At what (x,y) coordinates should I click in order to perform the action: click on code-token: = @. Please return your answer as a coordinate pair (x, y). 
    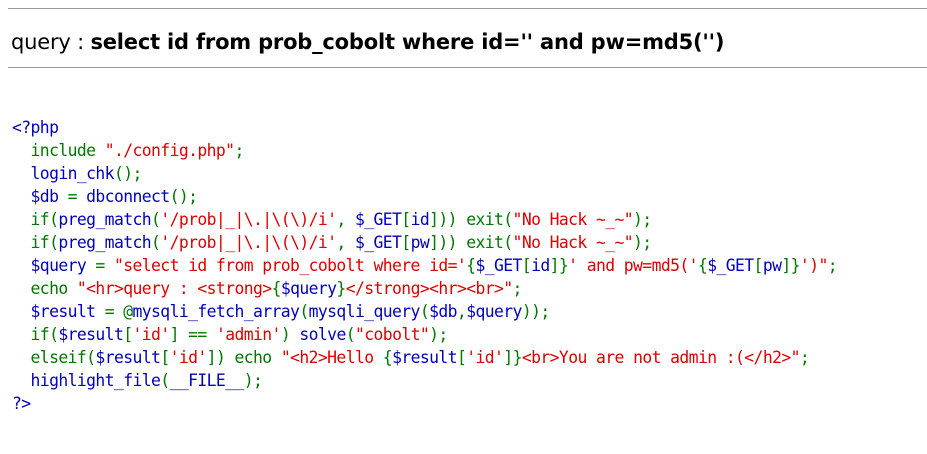
    Looking at the image, I should click on (118, 311).